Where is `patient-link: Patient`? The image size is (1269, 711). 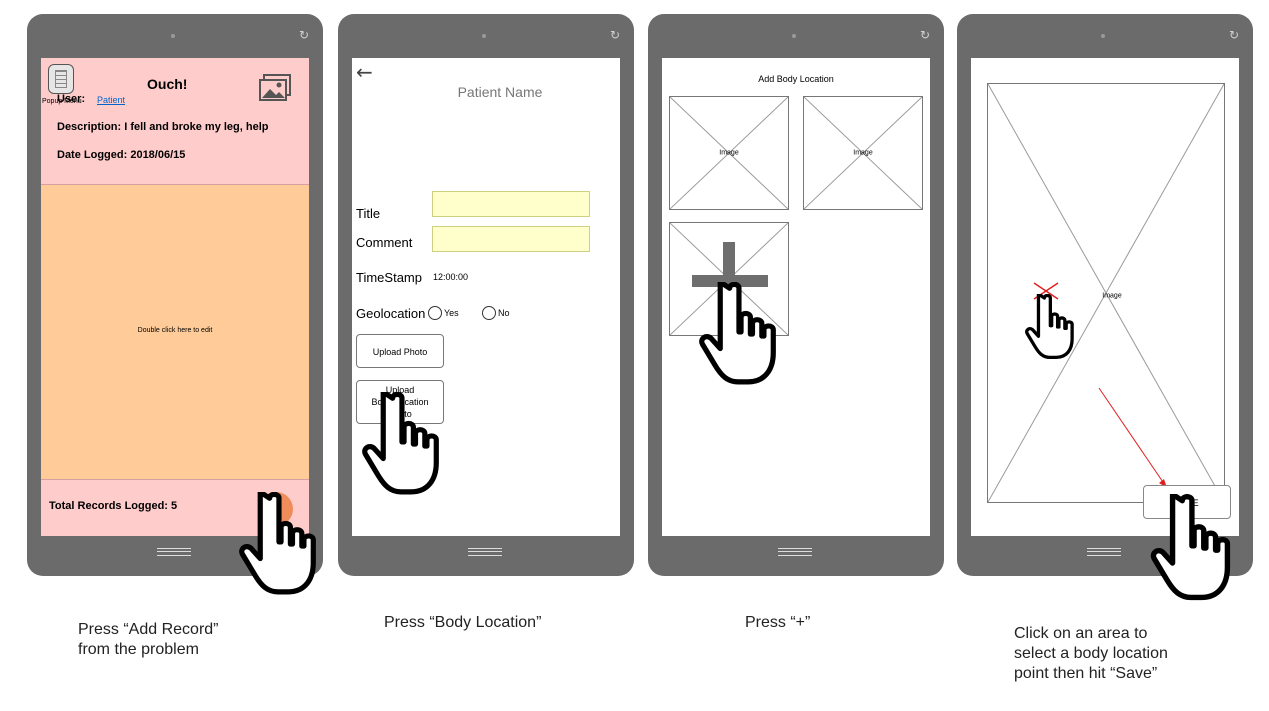 patient-link: Patient is located at coordinates (111, 100).